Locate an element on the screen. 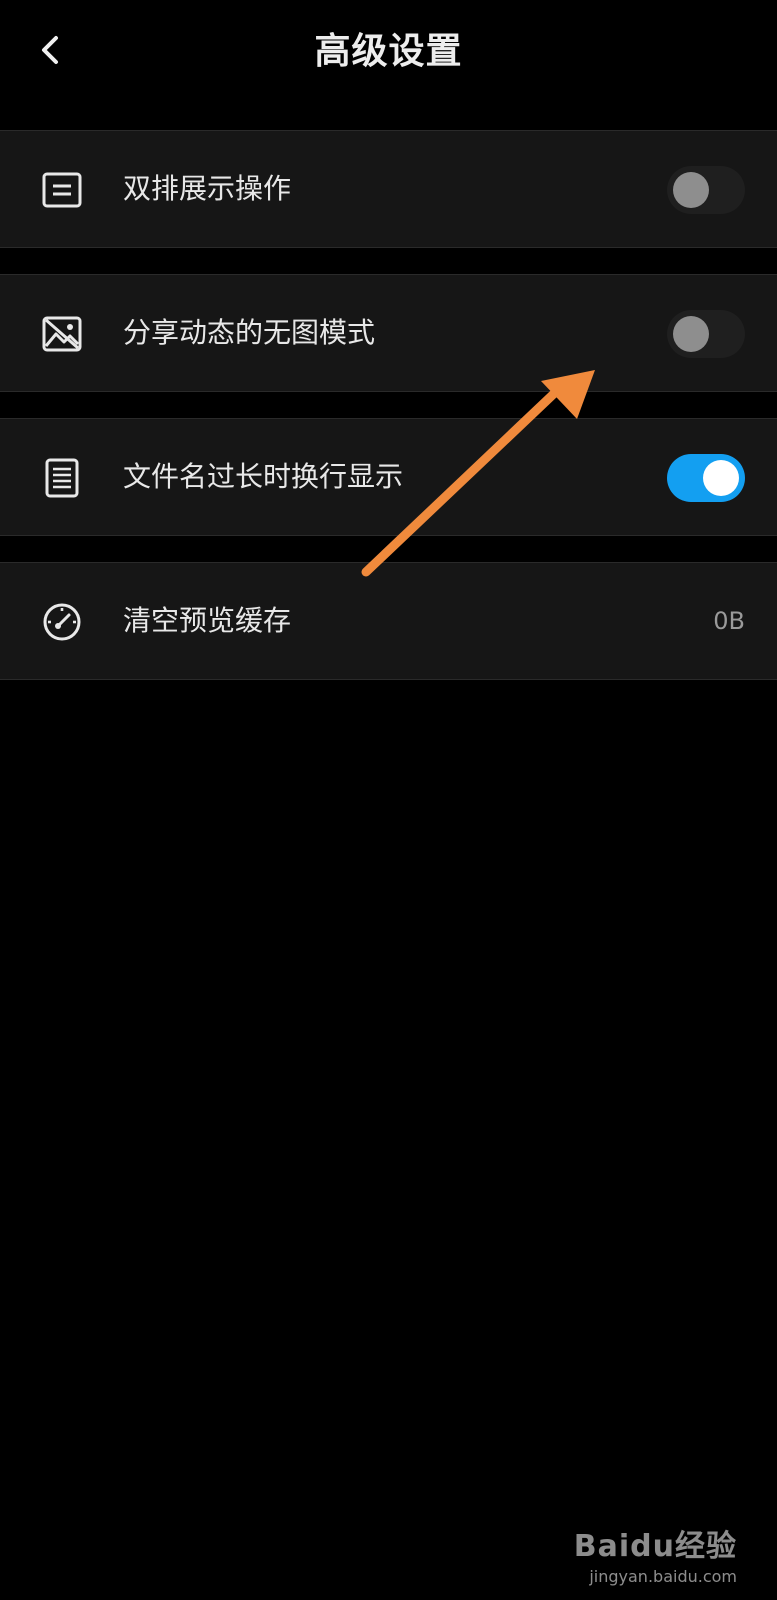 The height and width of the screenshot is (1600, 777). watermark-url: jingyan.baidu.com is located at coordinates (663, 1576).